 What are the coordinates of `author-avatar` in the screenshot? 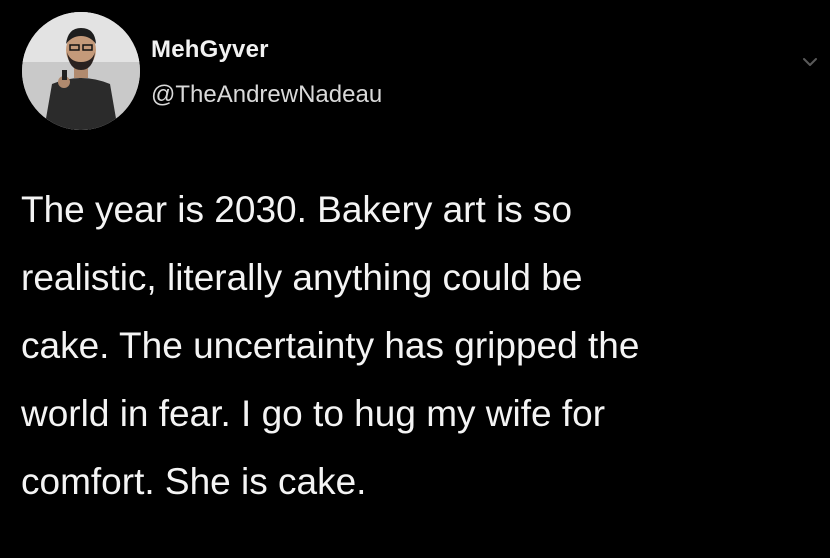 It's located at (81, 71).